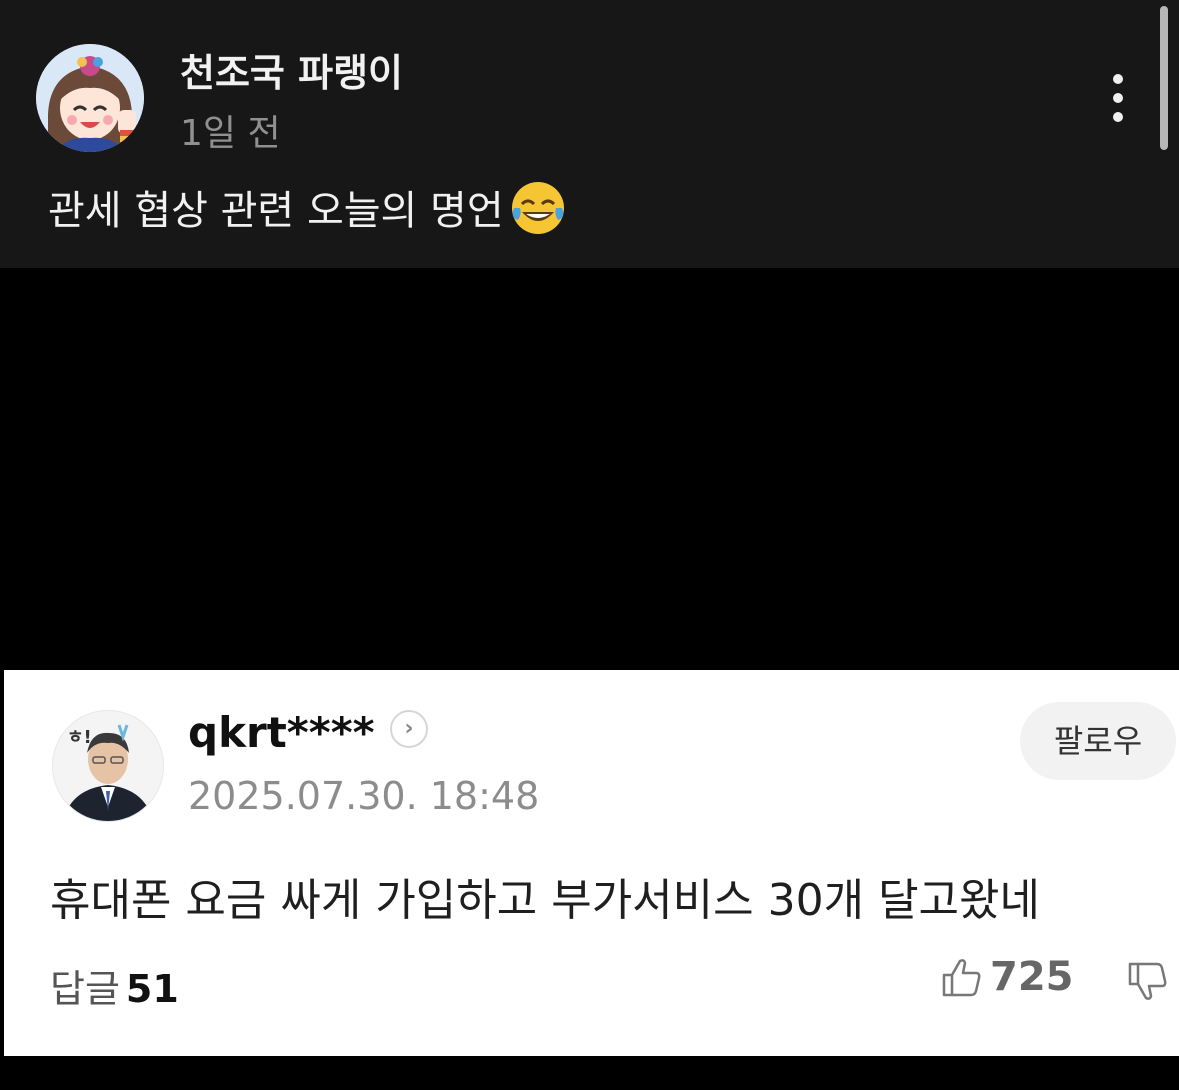  What do you see at coordinates (364, 796) in the screenshot?
I see `comment-date: 2025.07.30. 18:48` at bounding box center [364, 796].